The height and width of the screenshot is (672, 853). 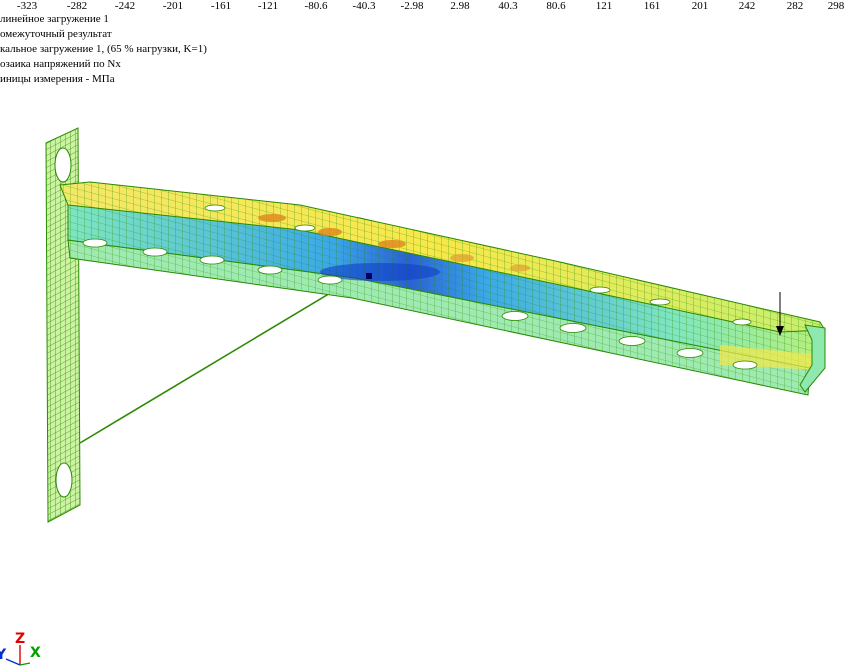 I want to click on axis-z-label: Z, so click(x=20, y=639).